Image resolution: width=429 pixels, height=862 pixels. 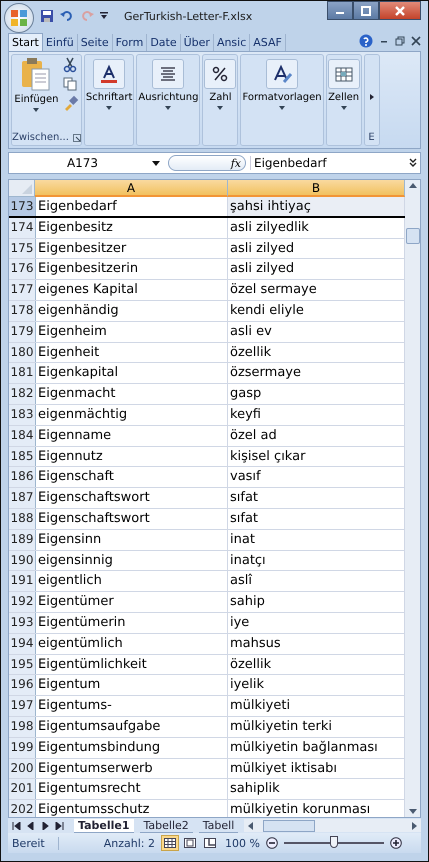 What do you see at coordinates (22, 602) in the screenshot?
I see `row-header: 192` at bounding box center [22, 602].